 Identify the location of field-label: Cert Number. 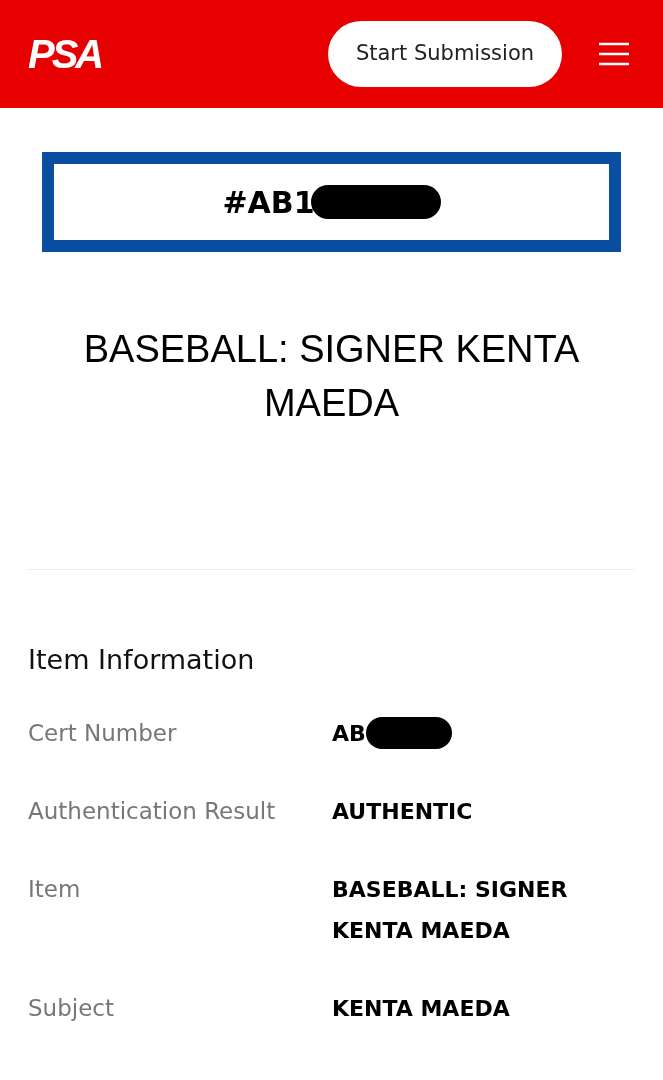
(103, 733).